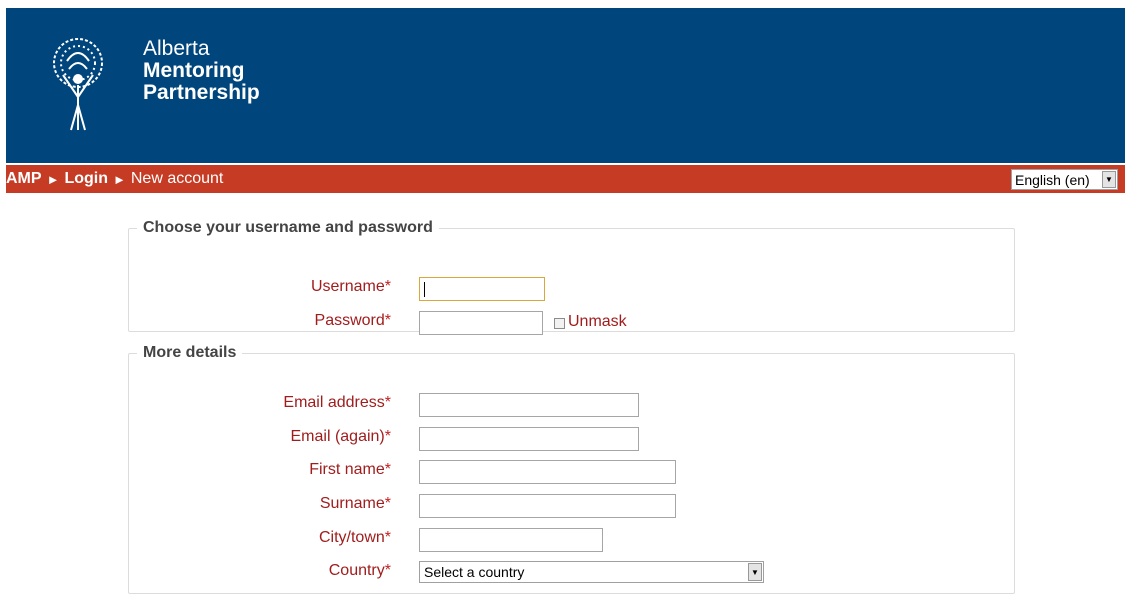  Describe the element at coordinates (511, 540) in the screenshot. I see `city-input` at that location.